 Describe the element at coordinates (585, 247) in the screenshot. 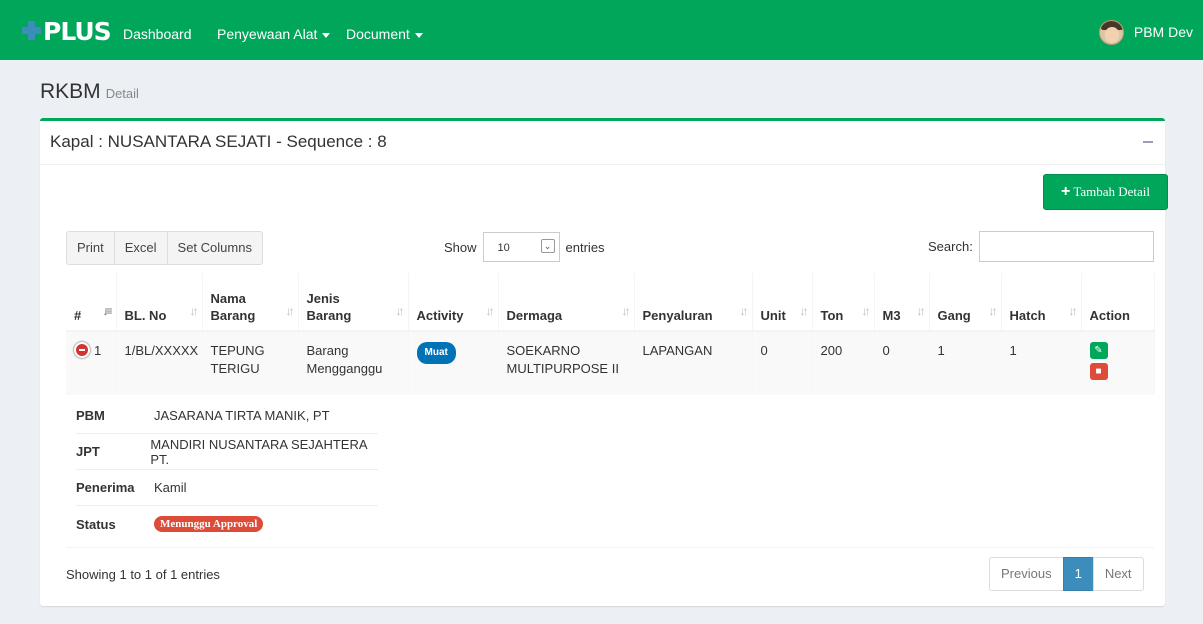

I see `entries-label: entries` at that location.